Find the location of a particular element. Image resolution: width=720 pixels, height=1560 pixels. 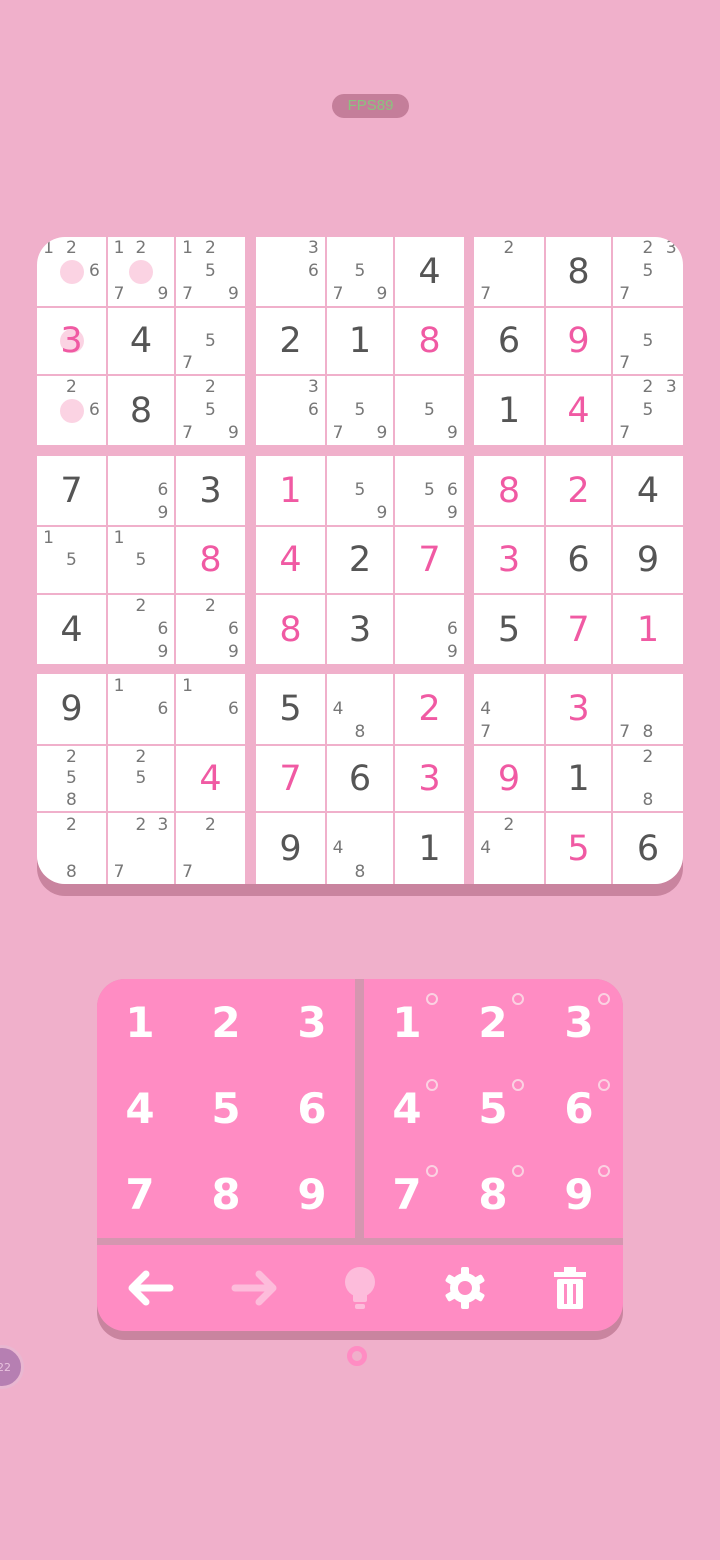

pencil-key-3: 3 is located at coordinates (579, 1022).